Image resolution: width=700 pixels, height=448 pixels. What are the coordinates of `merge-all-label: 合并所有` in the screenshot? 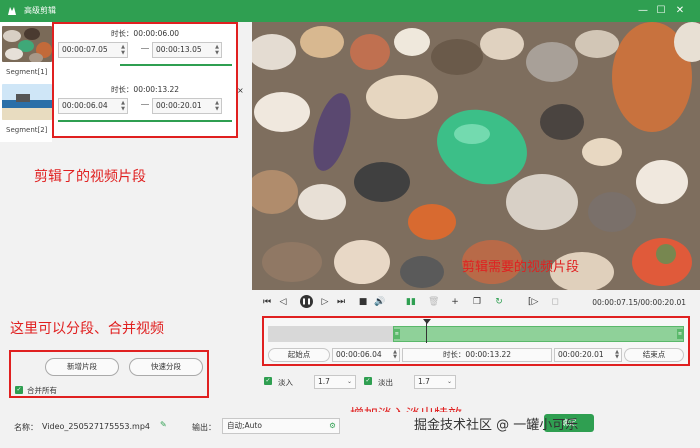 It's located at (42, 390).